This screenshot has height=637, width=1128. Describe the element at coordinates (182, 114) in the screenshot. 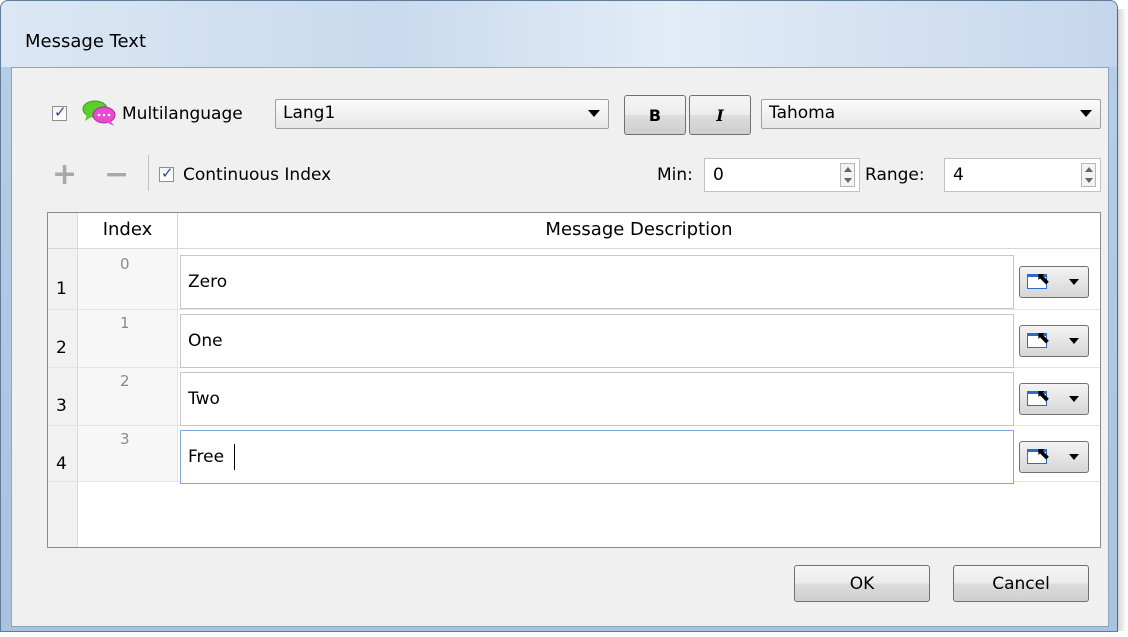

I see `multilanguage-label: Multilanguage` at that location.